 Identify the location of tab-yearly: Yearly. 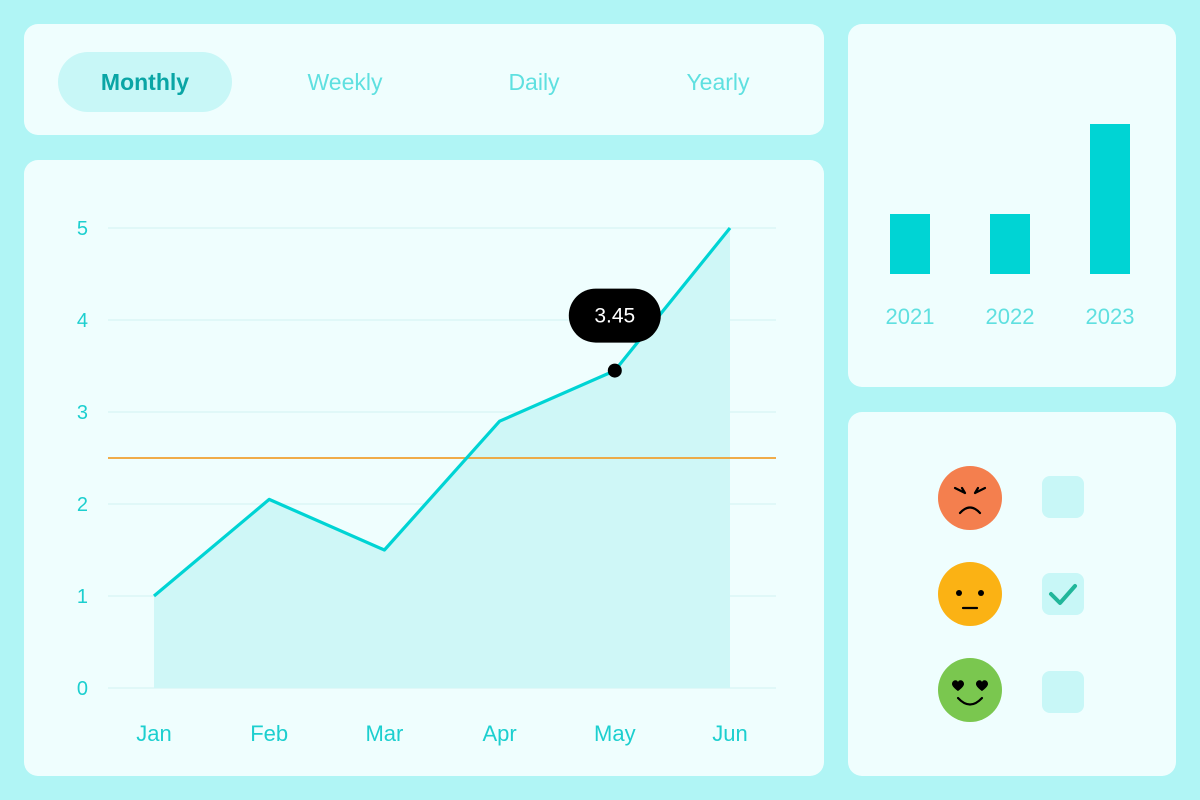
(718, 82).